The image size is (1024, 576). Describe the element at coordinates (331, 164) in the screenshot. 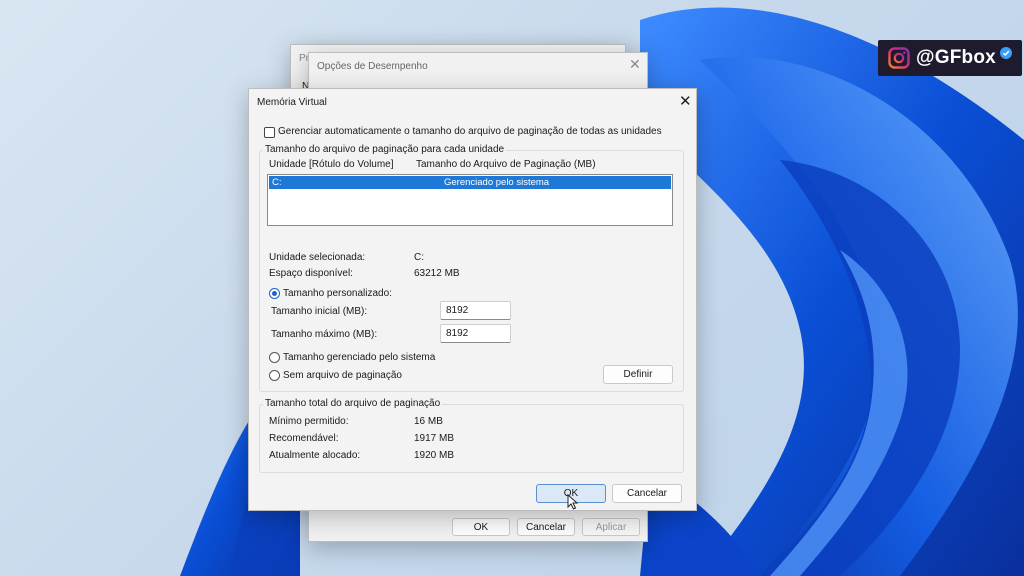

I see `column-header-drive: Unidade [Rótulo do Volume]` at that location.